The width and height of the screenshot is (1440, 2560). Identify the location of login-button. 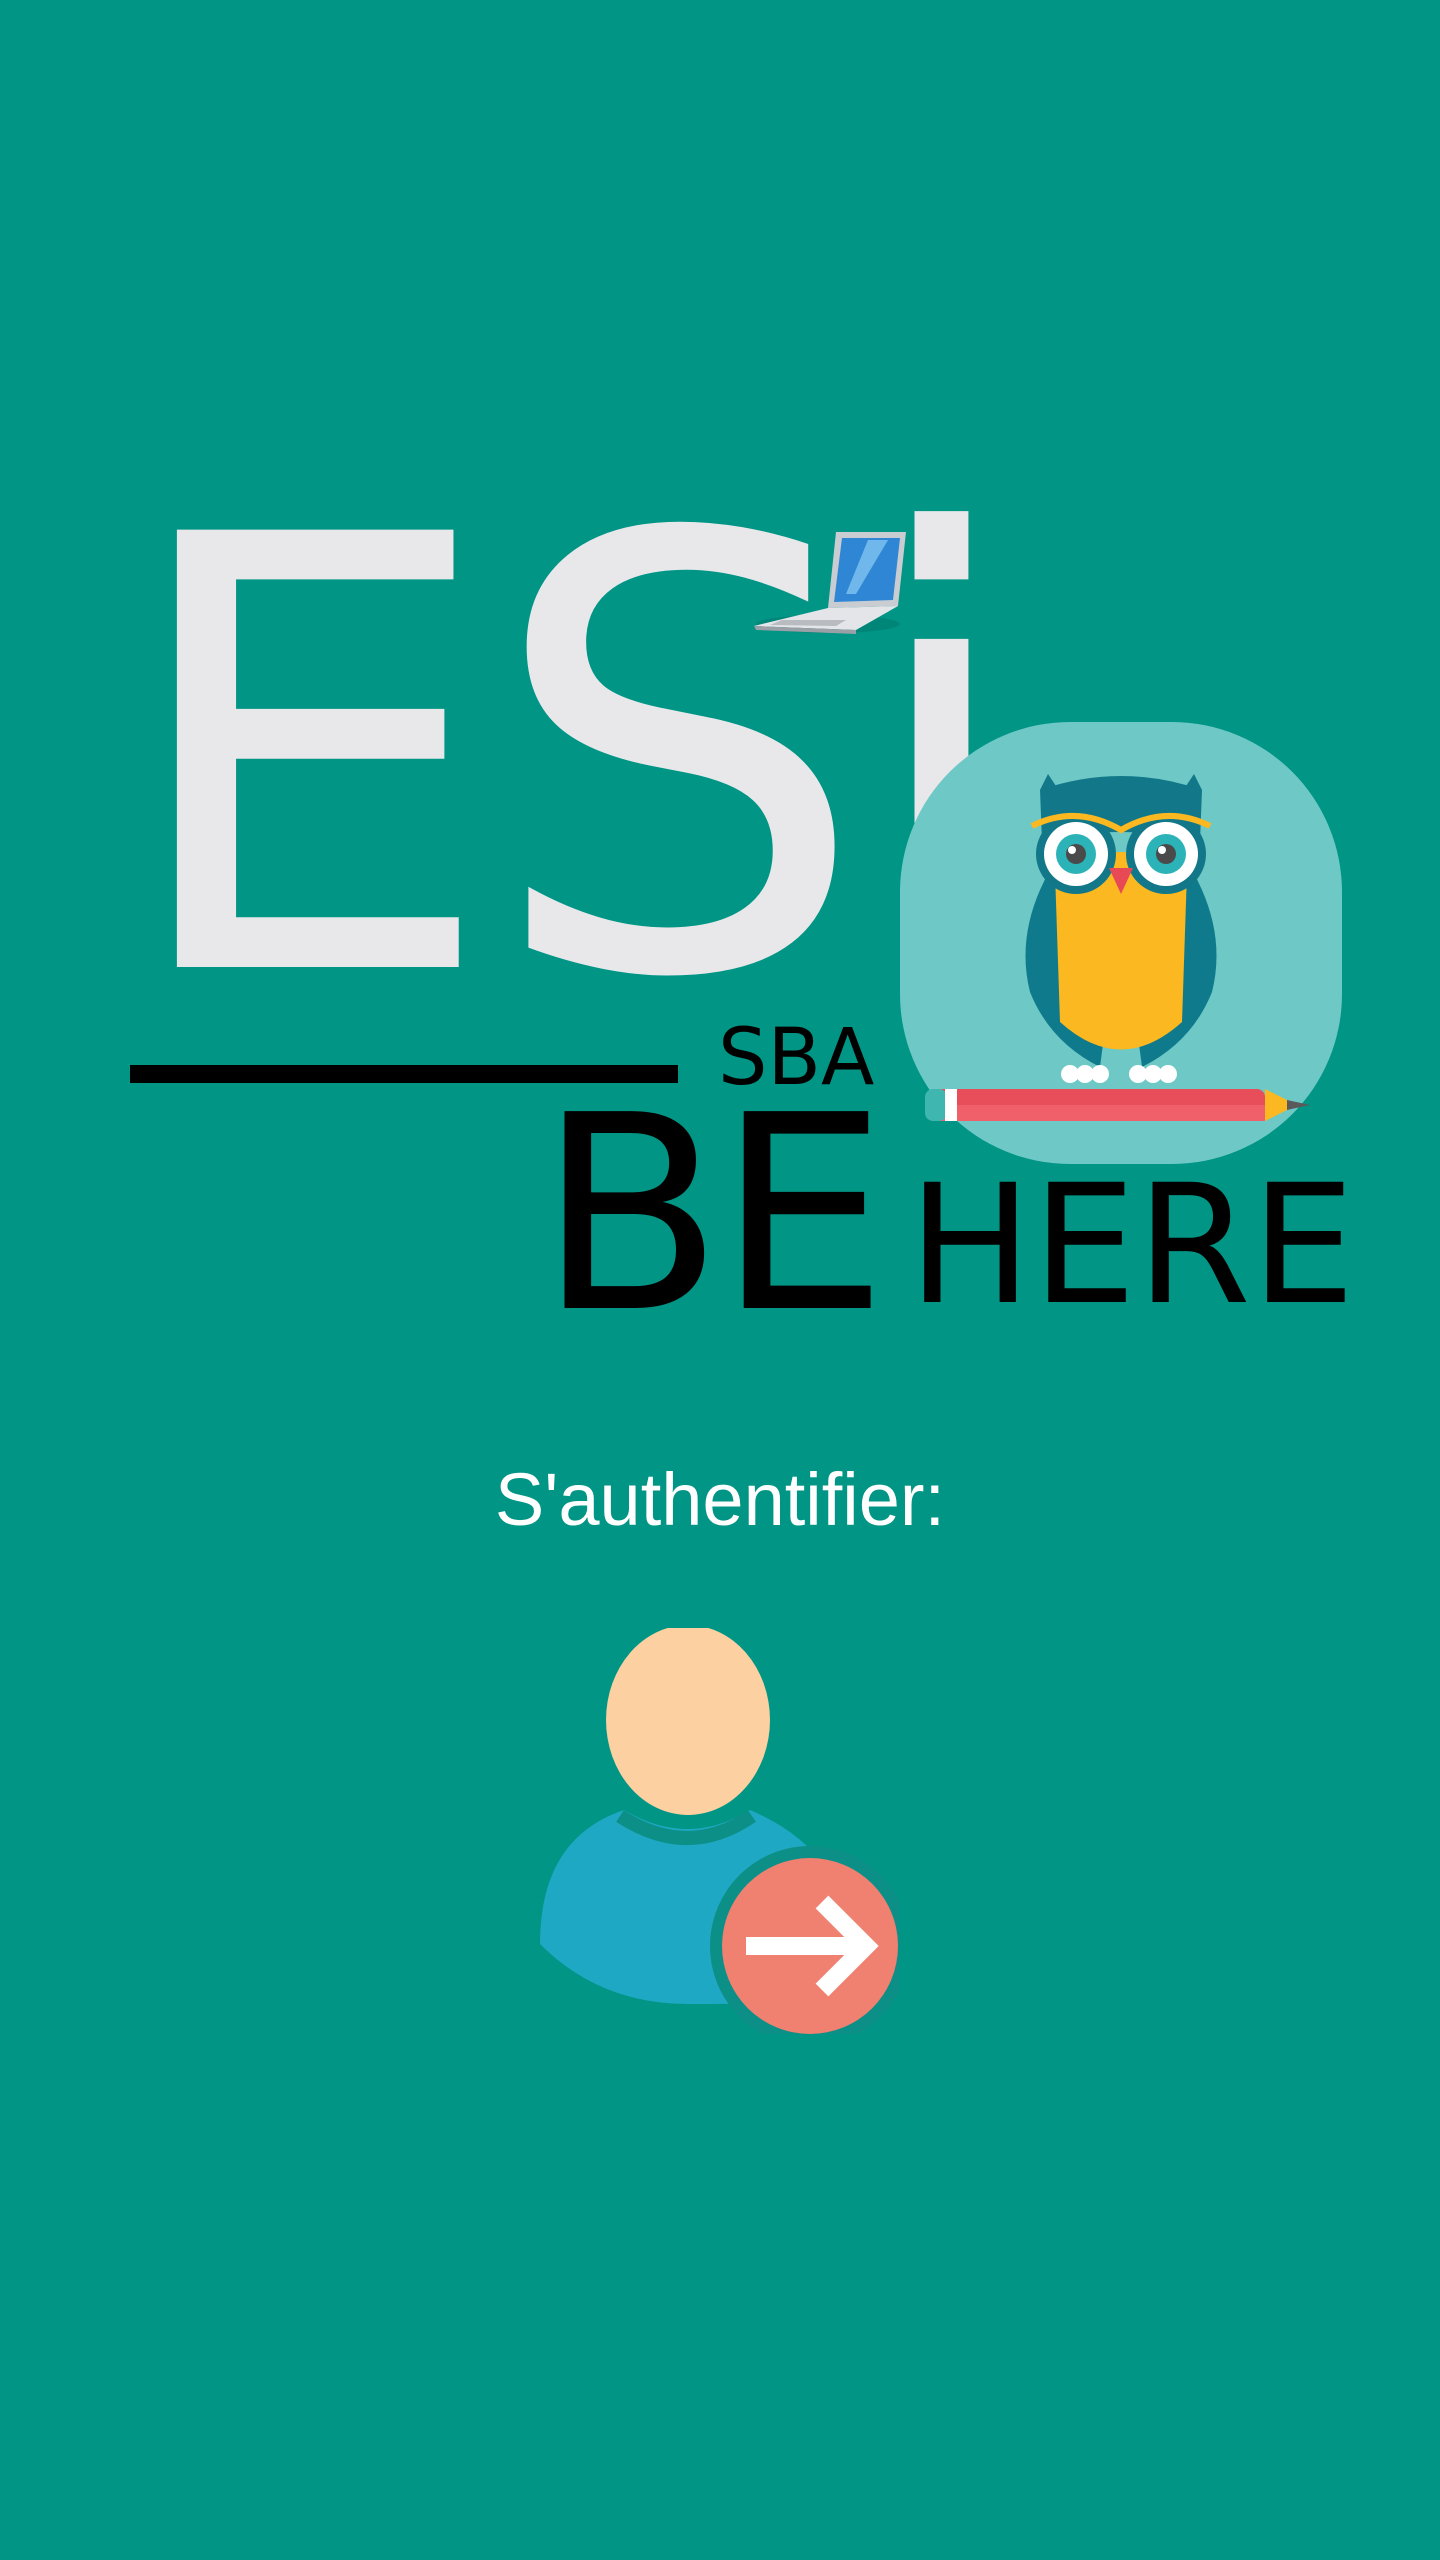
(725, 1835).